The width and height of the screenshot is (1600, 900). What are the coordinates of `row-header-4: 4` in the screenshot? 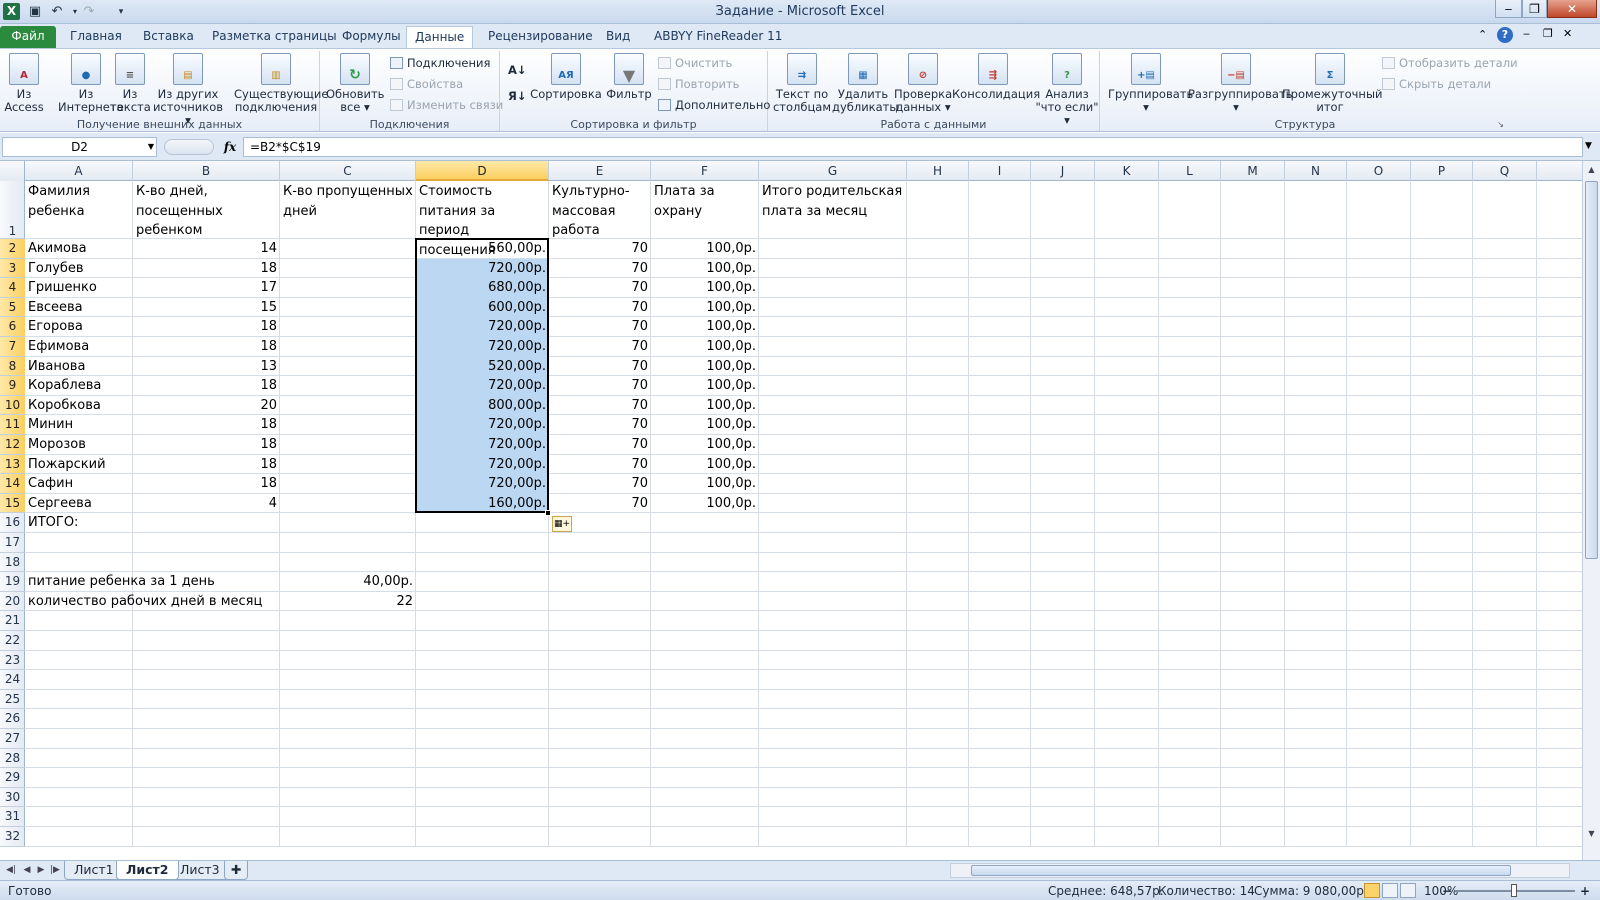 It's located at (12, 288).